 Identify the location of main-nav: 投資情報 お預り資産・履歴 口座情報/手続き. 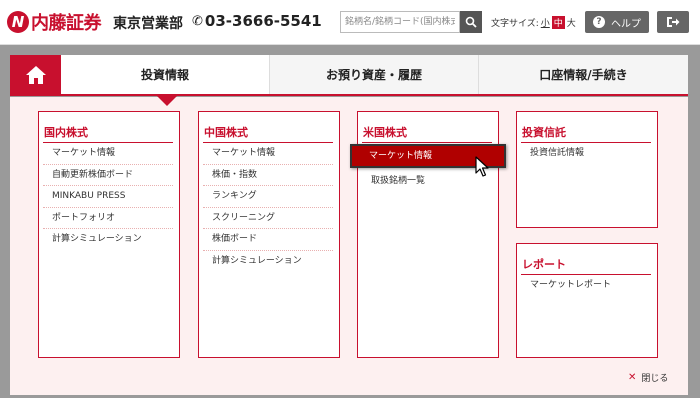
(349, 75).